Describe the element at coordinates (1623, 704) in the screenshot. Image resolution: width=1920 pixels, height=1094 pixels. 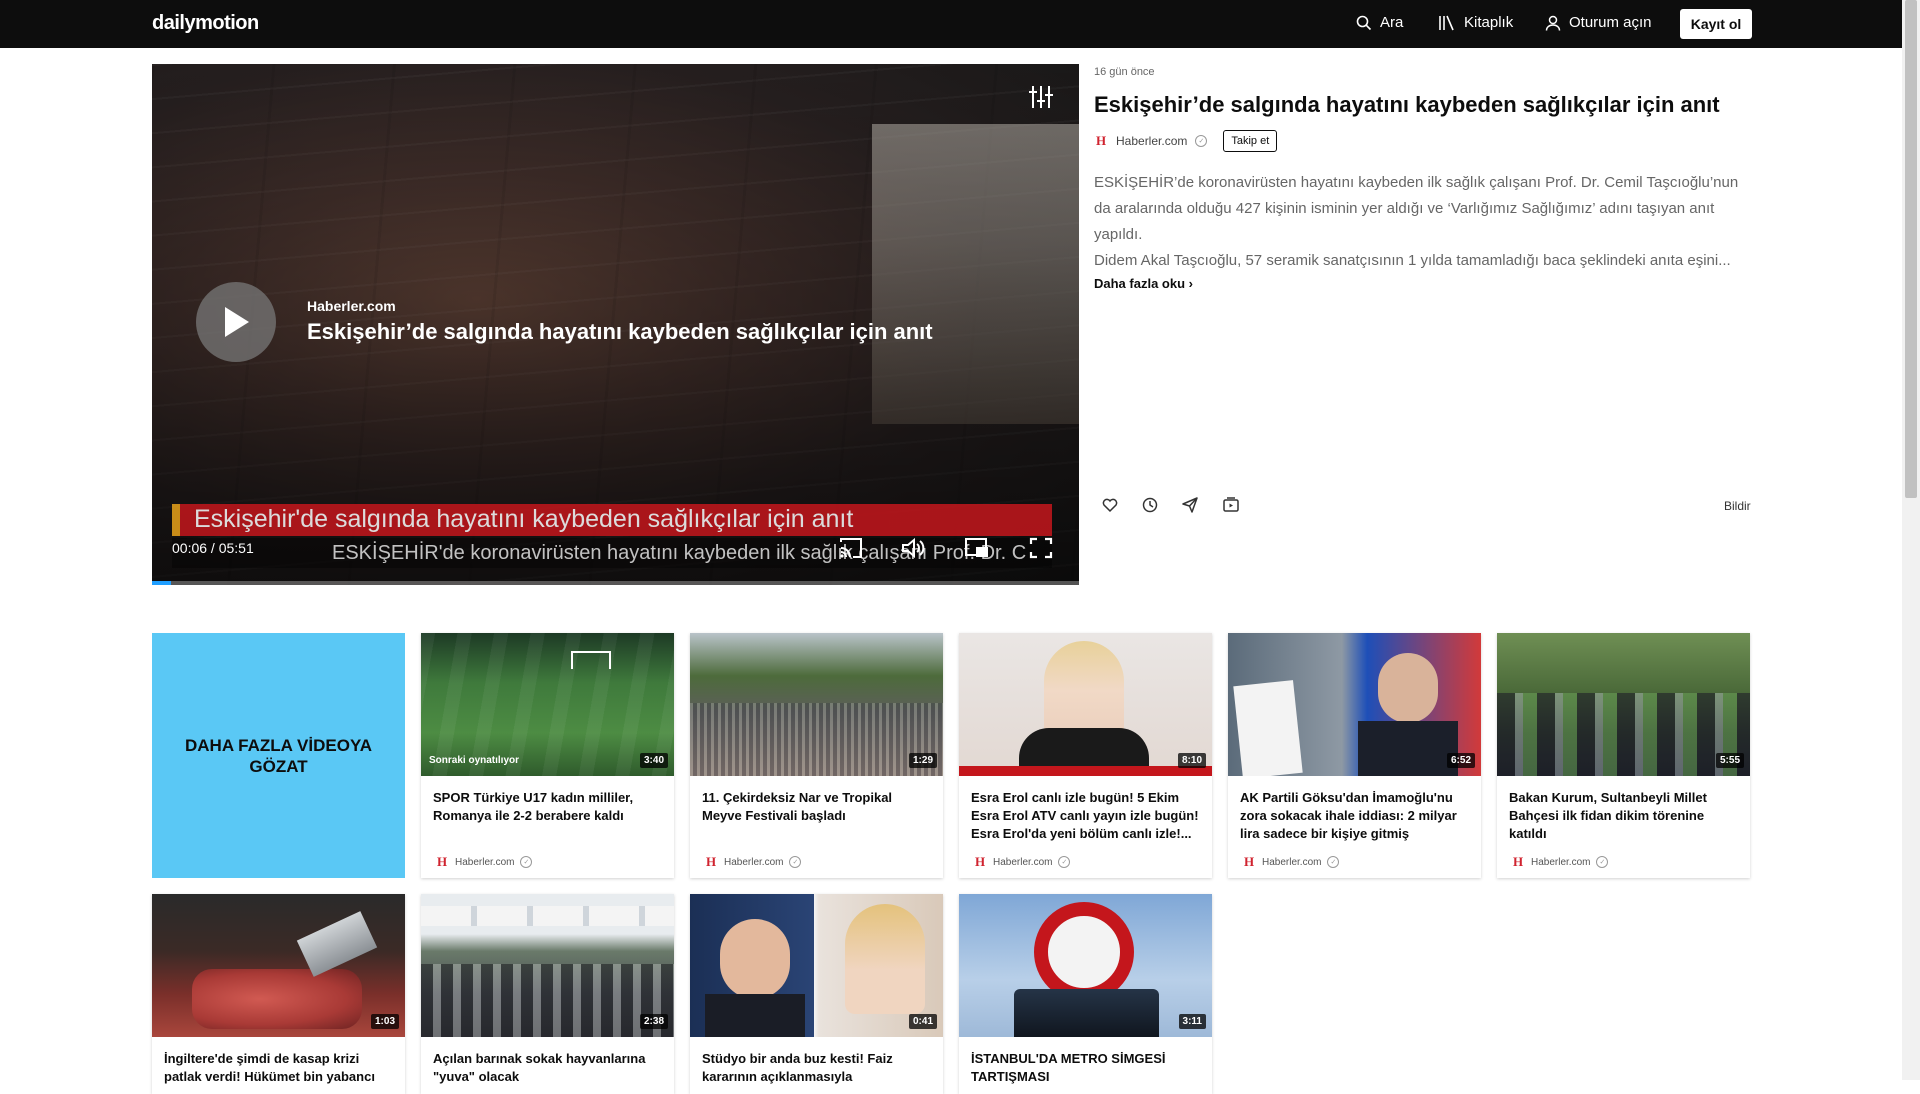
I see `video-thumbnail: 5:55` at that location.